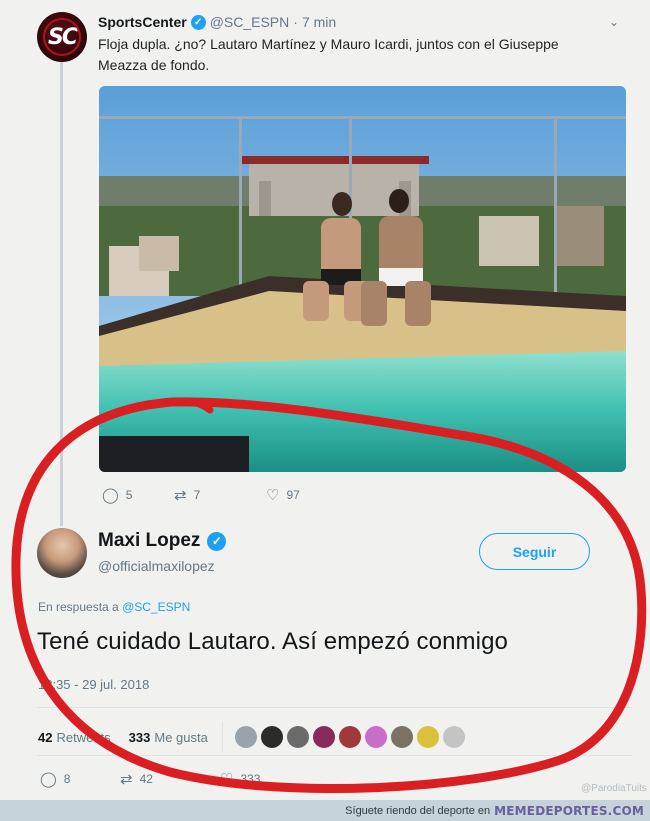 Image resolution: width=650 pixels, height=821 pixels. I want to click on reply-context: En respuesta a @SC_ESPN, so click(114, 607).